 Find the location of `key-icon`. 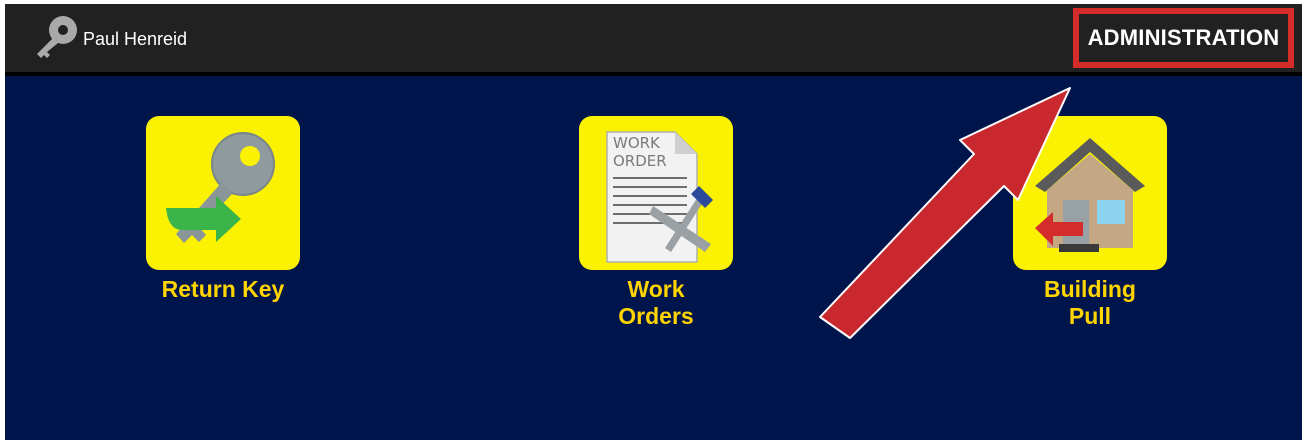

key-icon is located at coordinates (57, 37).